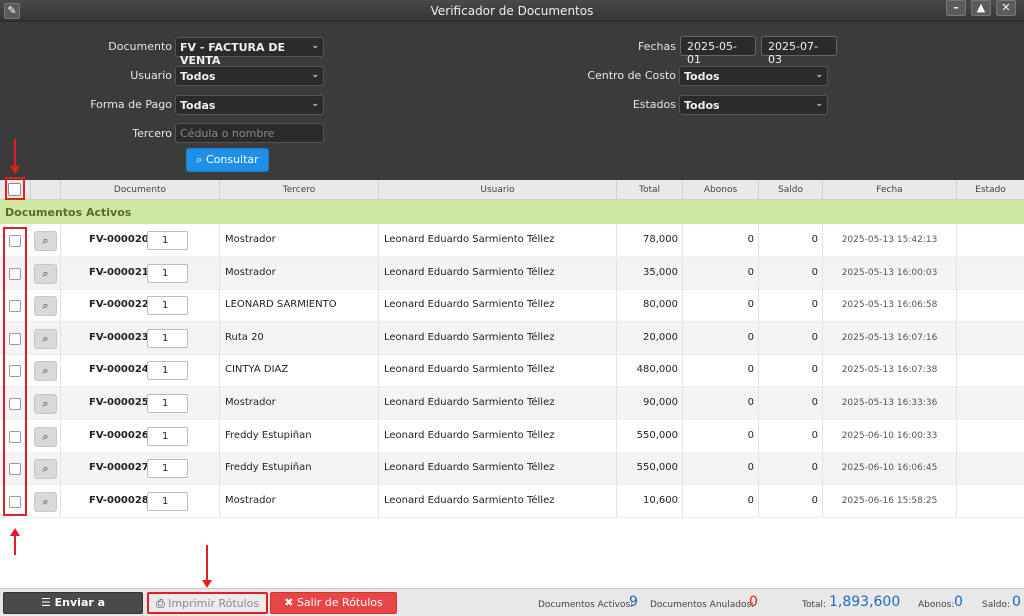 The height and width of the screenshot is (616, 1024). I want to click on usuario-select: Todos ⌄, so click(249, 76).